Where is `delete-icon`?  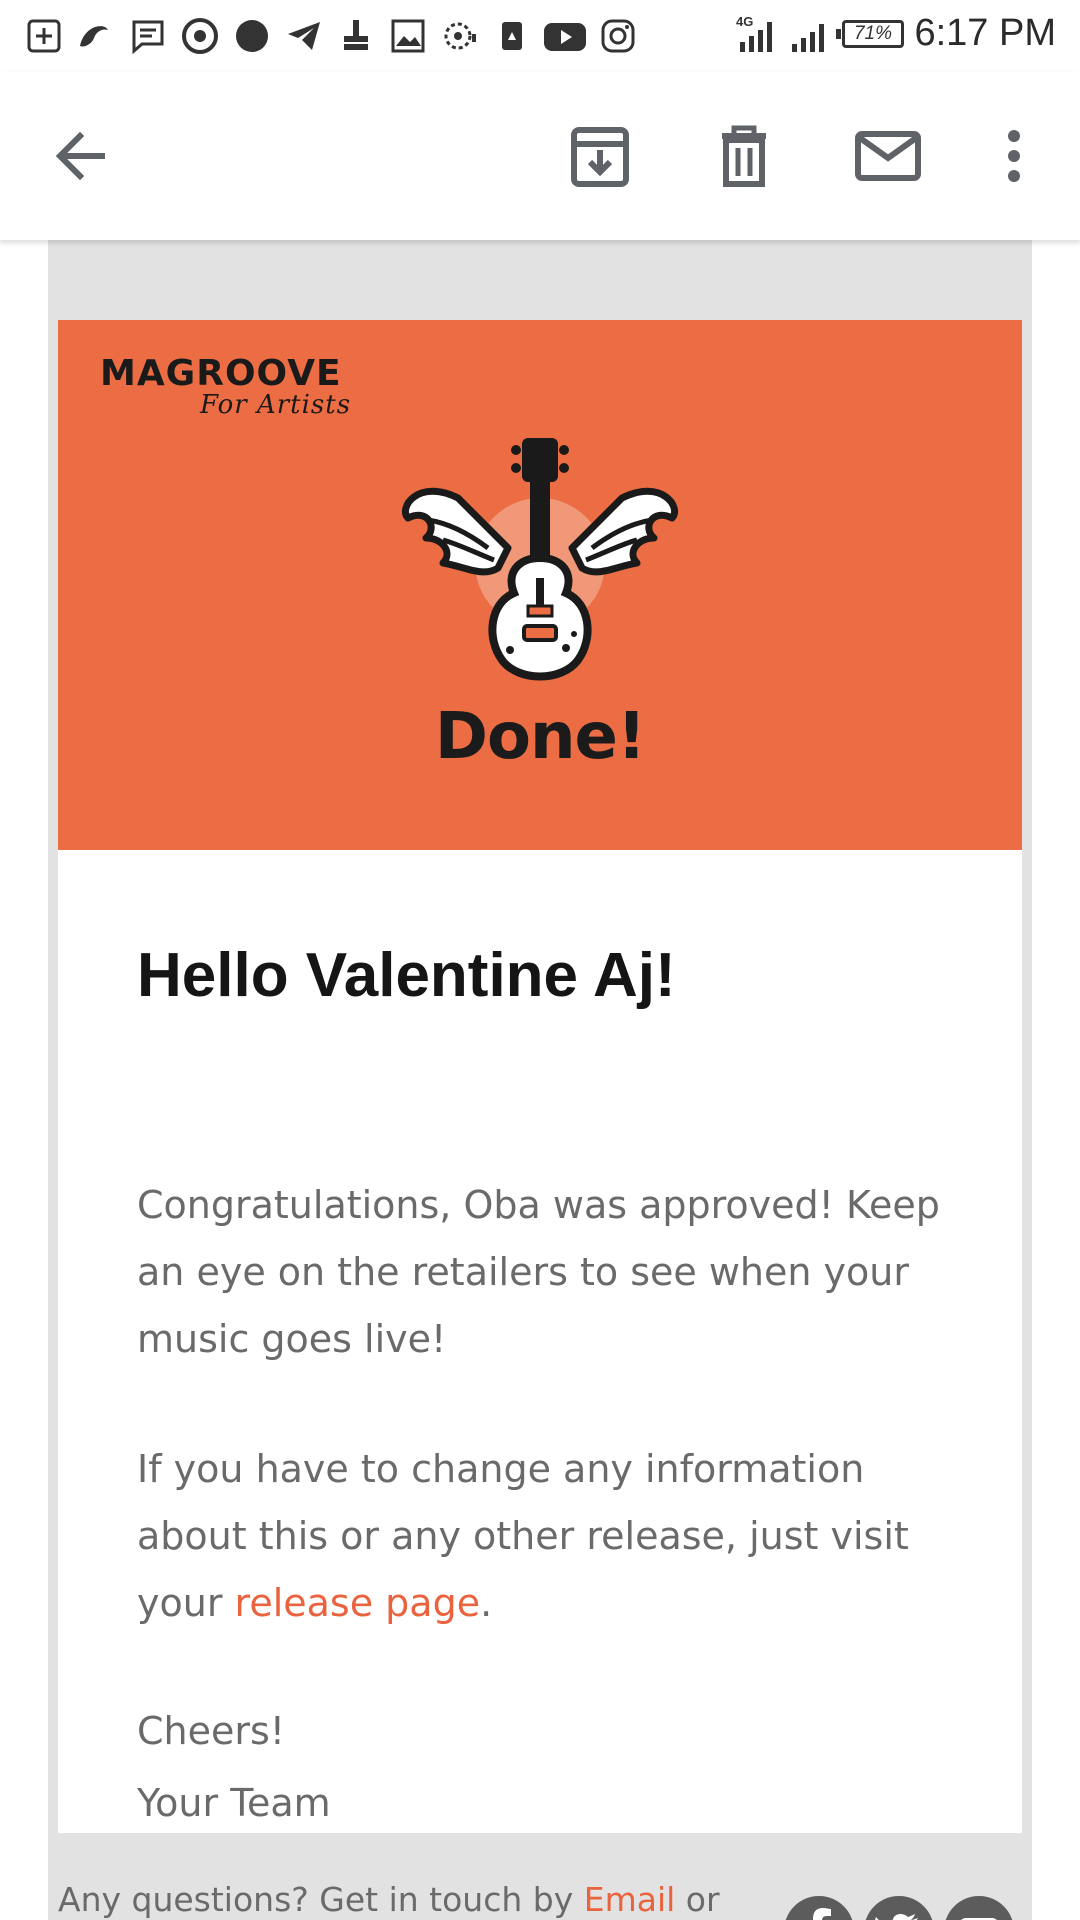
delete-icon is located at coordinates (744, 156).